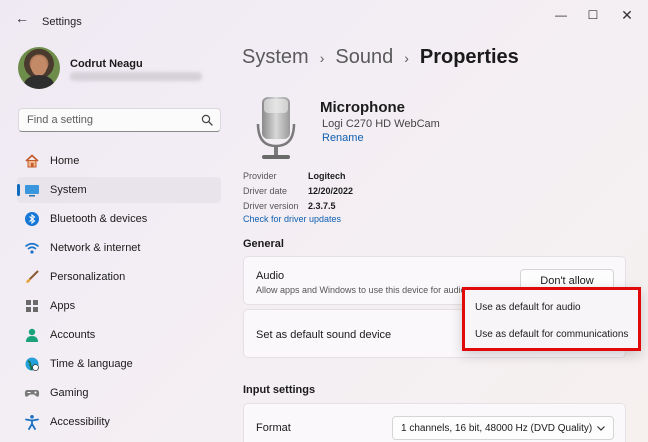  I want to click on back-button: ←, so click(22, 18).